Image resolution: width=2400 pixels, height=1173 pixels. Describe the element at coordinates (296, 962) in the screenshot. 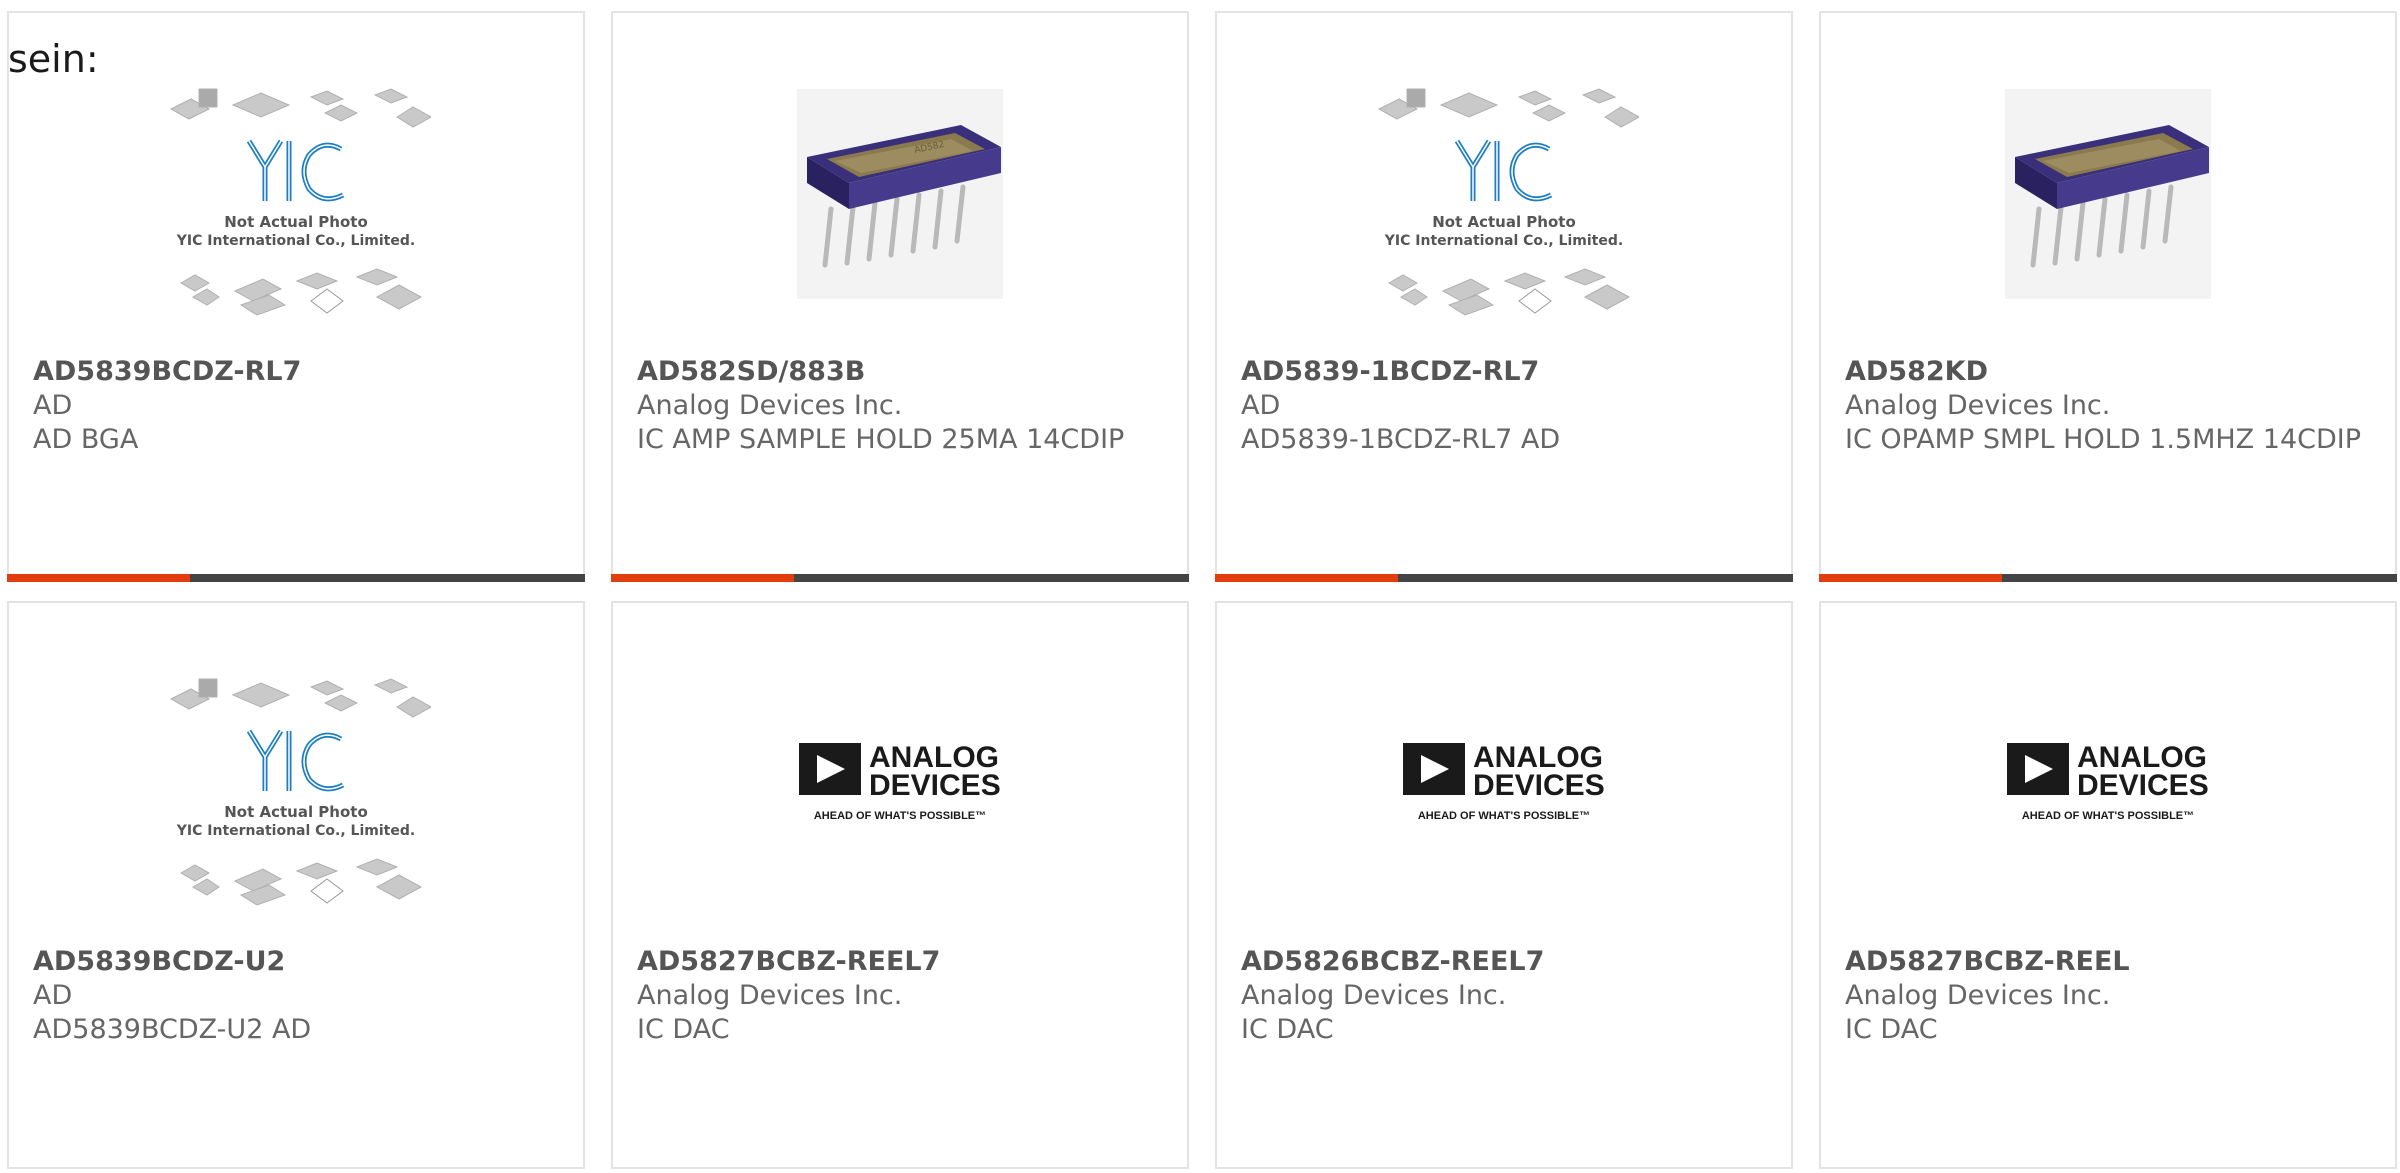

I see `part-number-link: AD5839BCDZ-U2` at that location.